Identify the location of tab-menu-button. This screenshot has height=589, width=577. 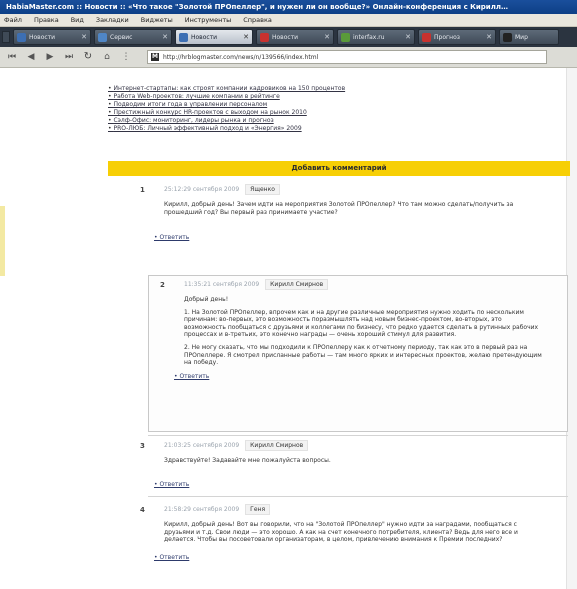
(6, 37).